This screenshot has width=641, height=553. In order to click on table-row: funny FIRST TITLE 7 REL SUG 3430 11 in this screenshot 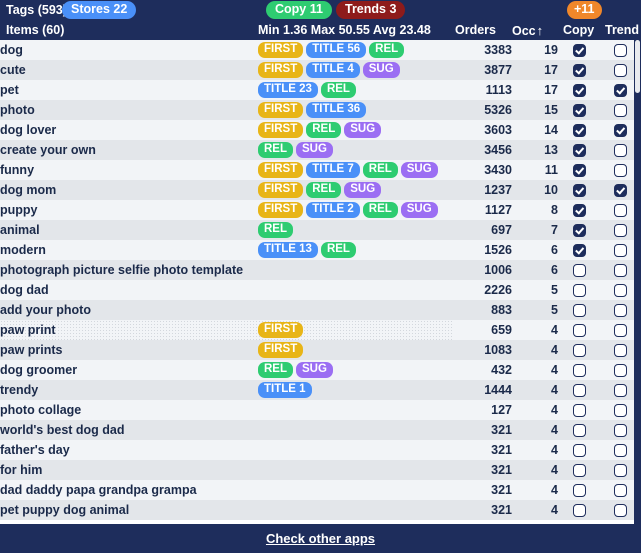, I will do `click(320, 170)`.